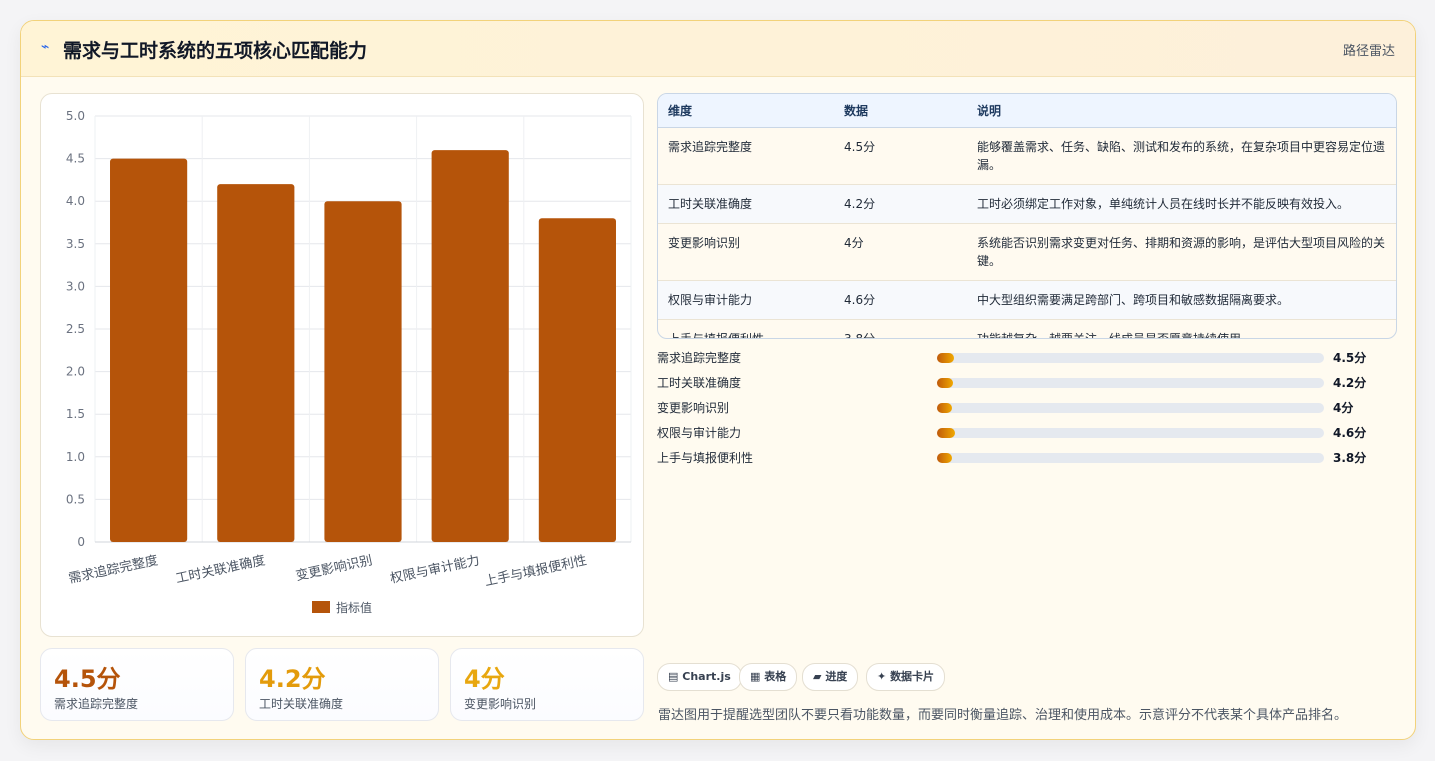  Describe the element at coordinates (484, 679) in the screenshot. I see `stat-value: 4分` at that location.